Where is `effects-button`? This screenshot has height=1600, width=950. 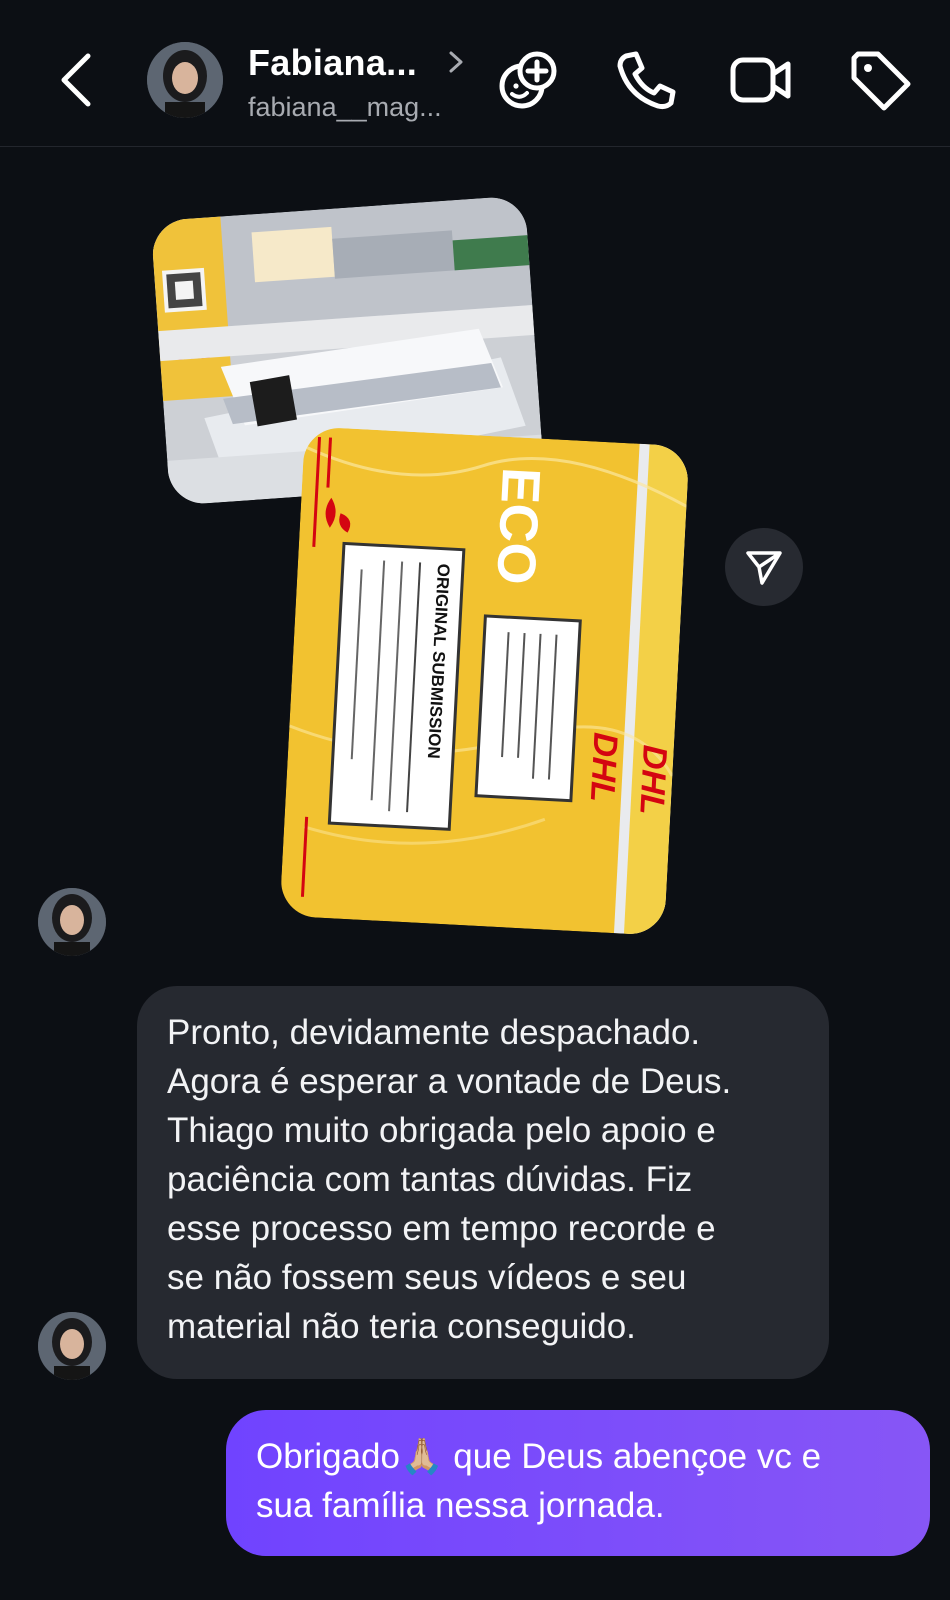
effects-button is located at coordinates (528, 80).